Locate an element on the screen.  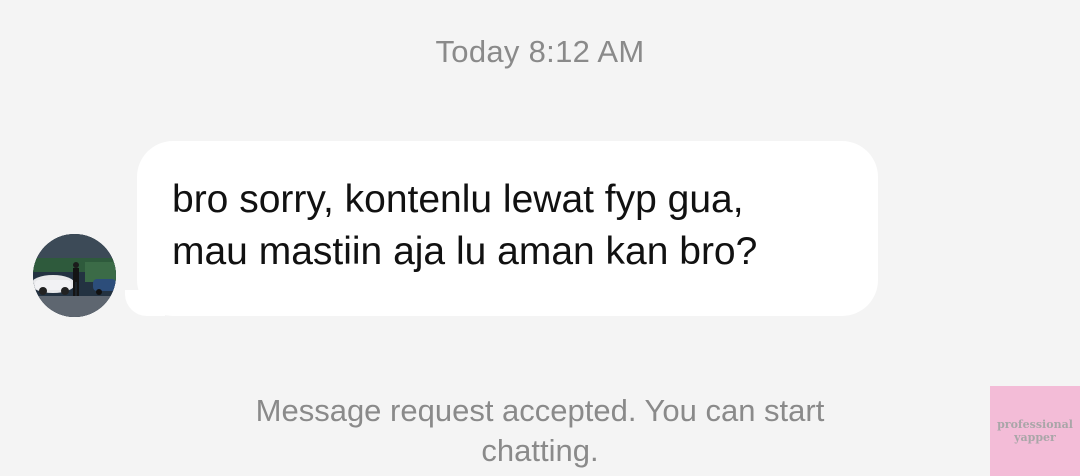
watermark-text: professional is located at coordinates (1035, 424).